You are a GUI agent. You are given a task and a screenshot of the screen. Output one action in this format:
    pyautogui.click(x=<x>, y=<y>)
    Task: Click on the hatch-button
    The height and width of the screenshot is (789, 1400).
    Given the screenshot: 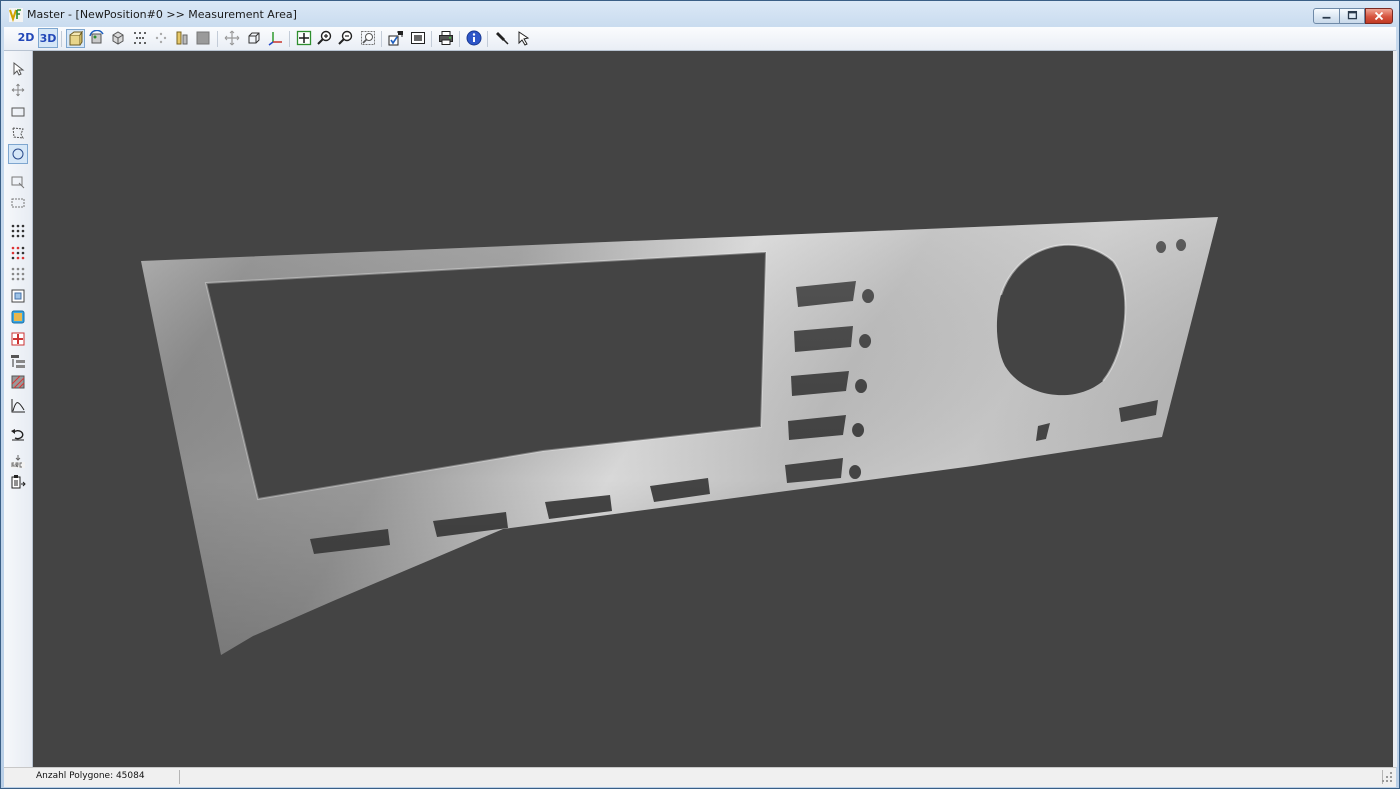 What is the action you would take?
    pyautogui.click(x=18, y=382)
    